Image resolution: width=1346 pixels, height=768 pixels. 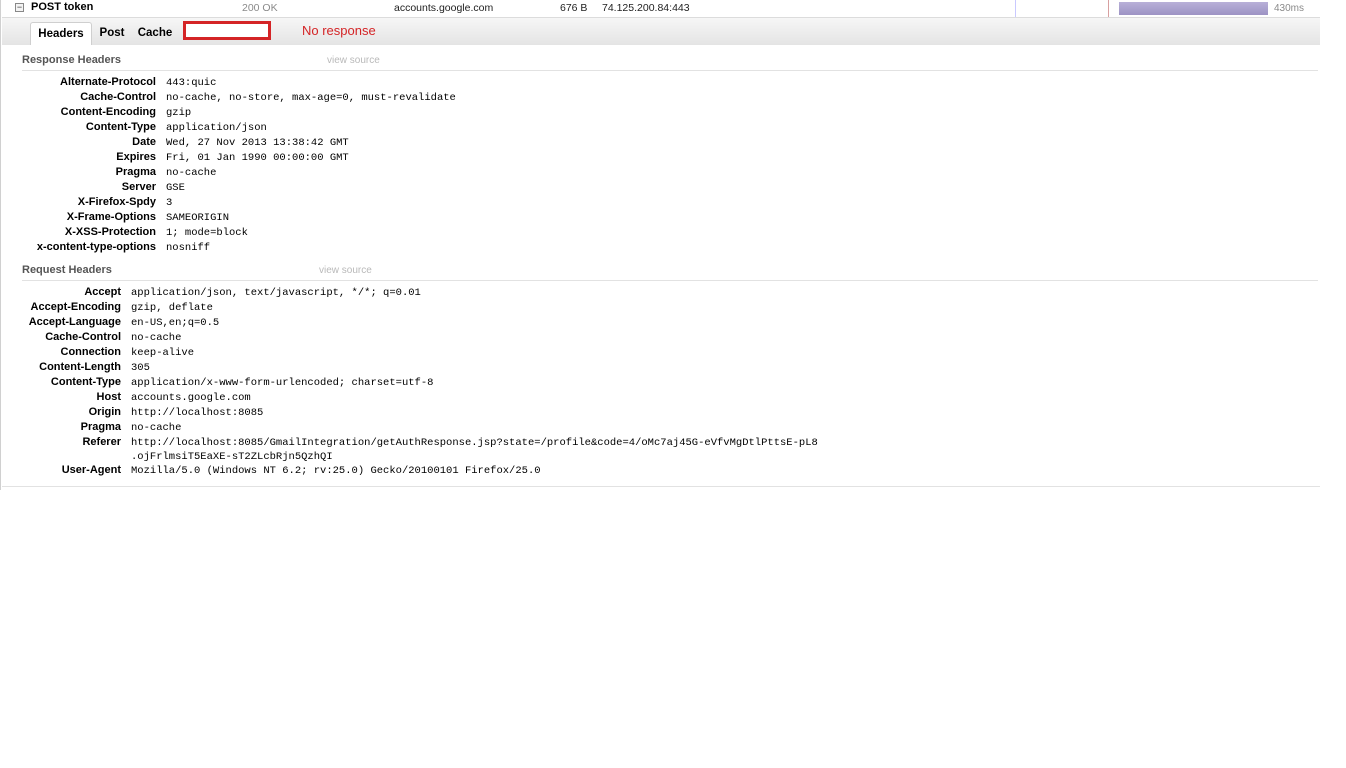 I want to click on response-header-name: X-XSS-Protection, so click(x=110, y=232).